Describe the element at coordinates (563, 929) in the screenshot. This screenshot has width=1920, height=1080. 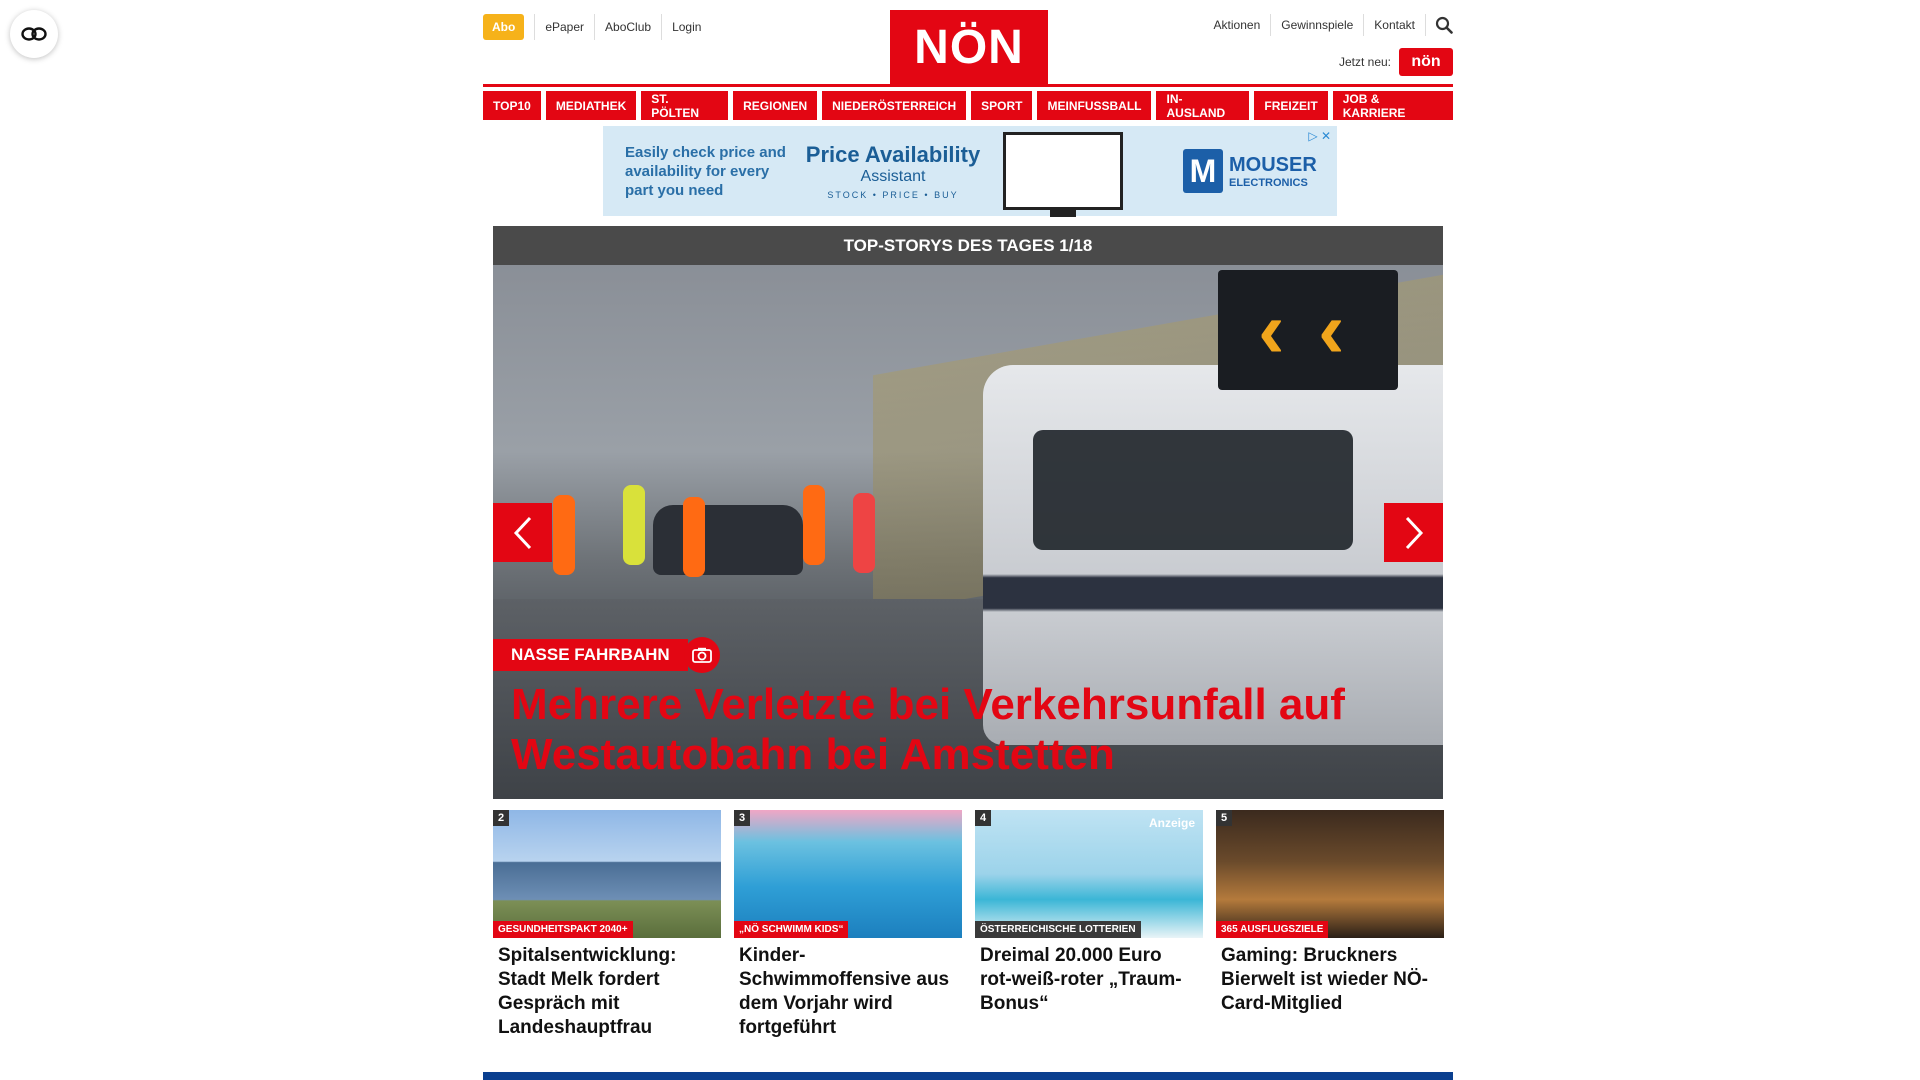
I see `teaser-tag: GESUNDHEITSPAKT 2040+` at that location.